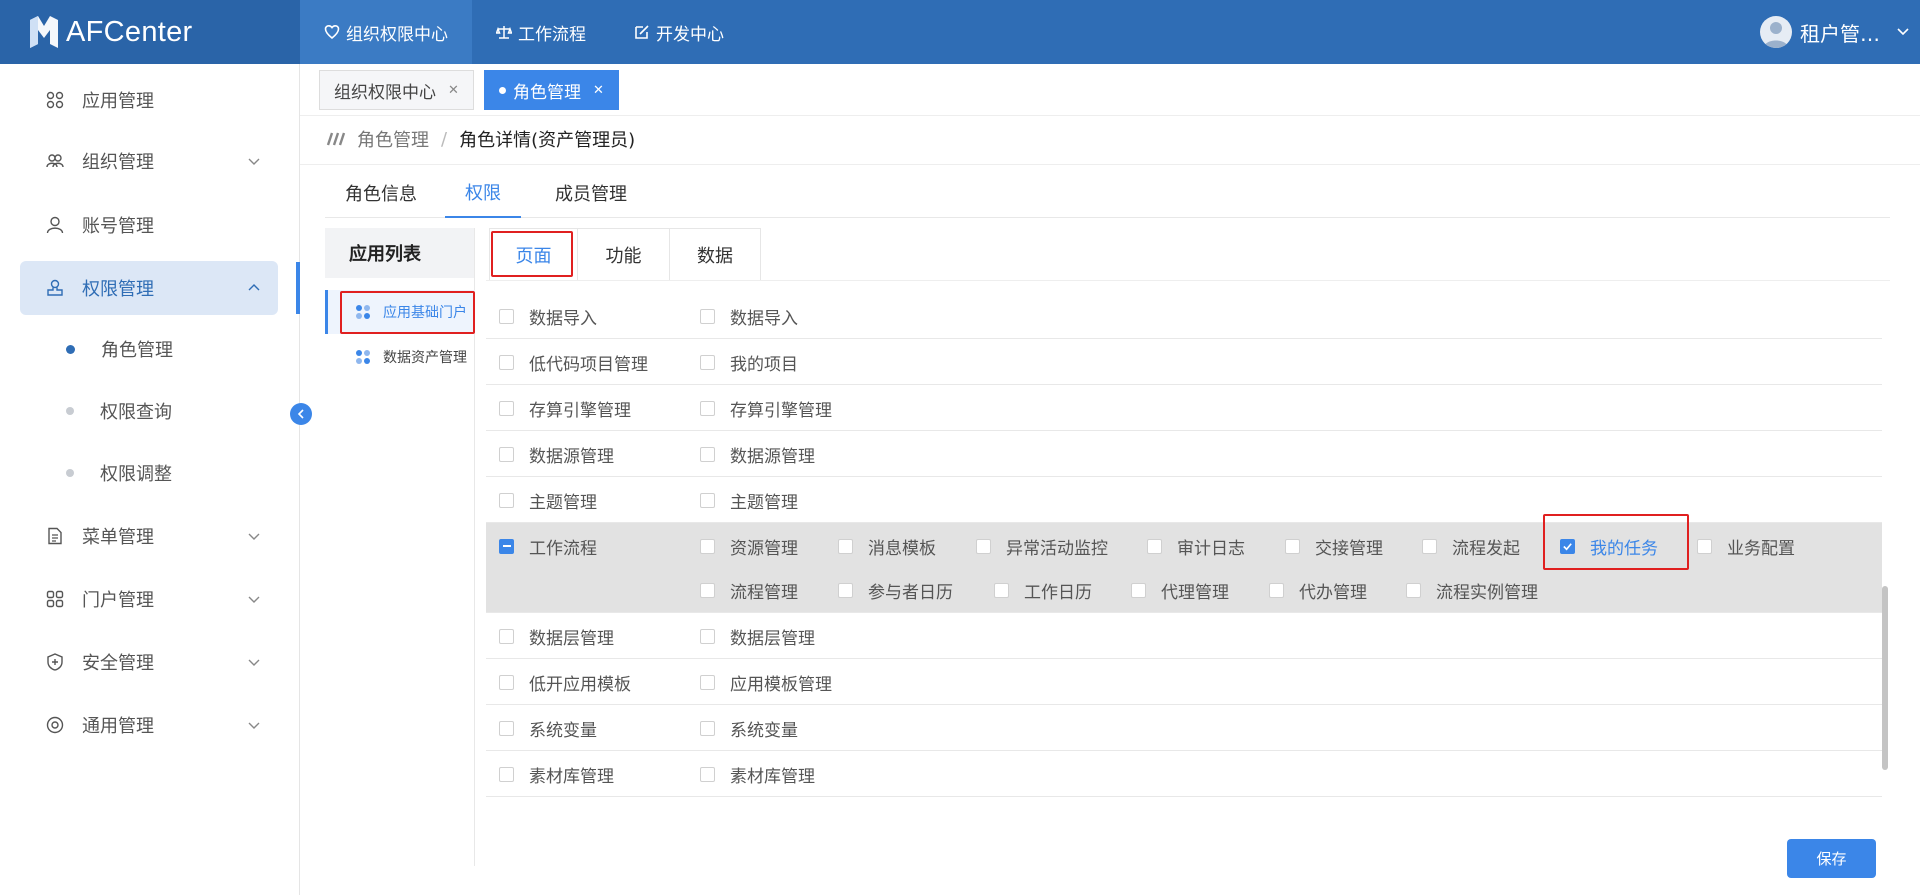 The image size is (1920, 895). I want to click on vertical-scrollbar, so click(1885, 678).